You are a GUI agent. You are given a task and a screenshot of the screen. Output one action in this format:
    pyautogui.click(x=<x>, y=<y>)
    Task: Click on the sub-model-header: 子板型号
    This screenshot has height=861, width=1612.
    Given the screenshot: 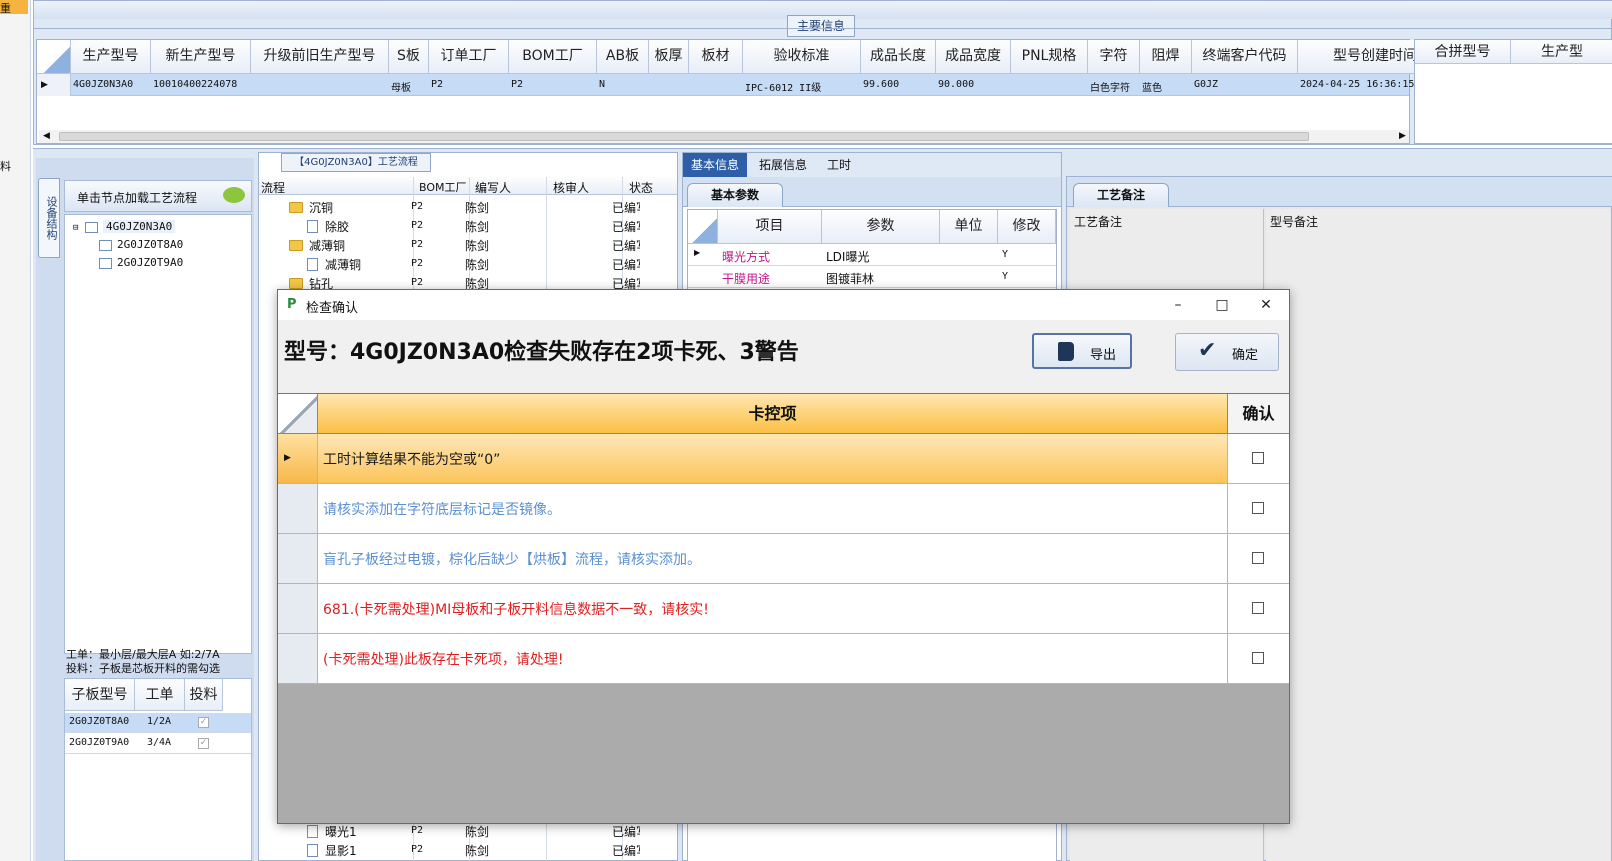 What is the action you would take?
    pyautogui.click(x=100, y=695)
    